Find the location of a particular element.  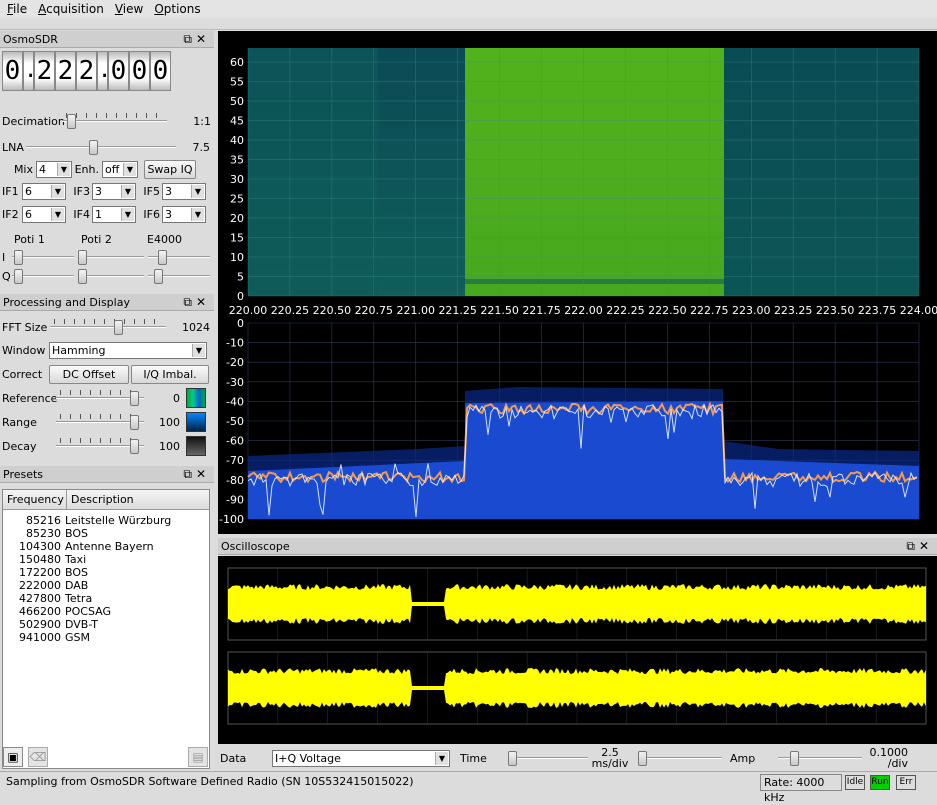

osmosdr-dock-title: OsmoSDR is located at coordinates (30, 39).